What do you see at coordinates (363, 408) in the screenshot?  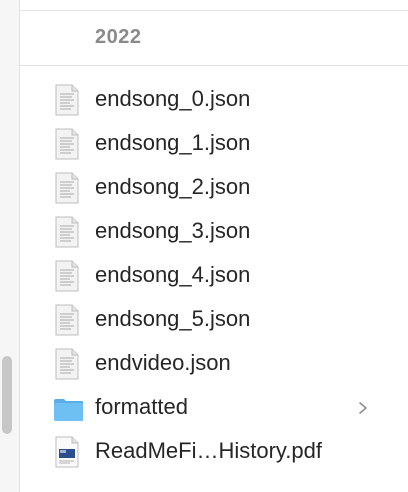 I see `chevron-right-icon` at bounding box center [363, 408].